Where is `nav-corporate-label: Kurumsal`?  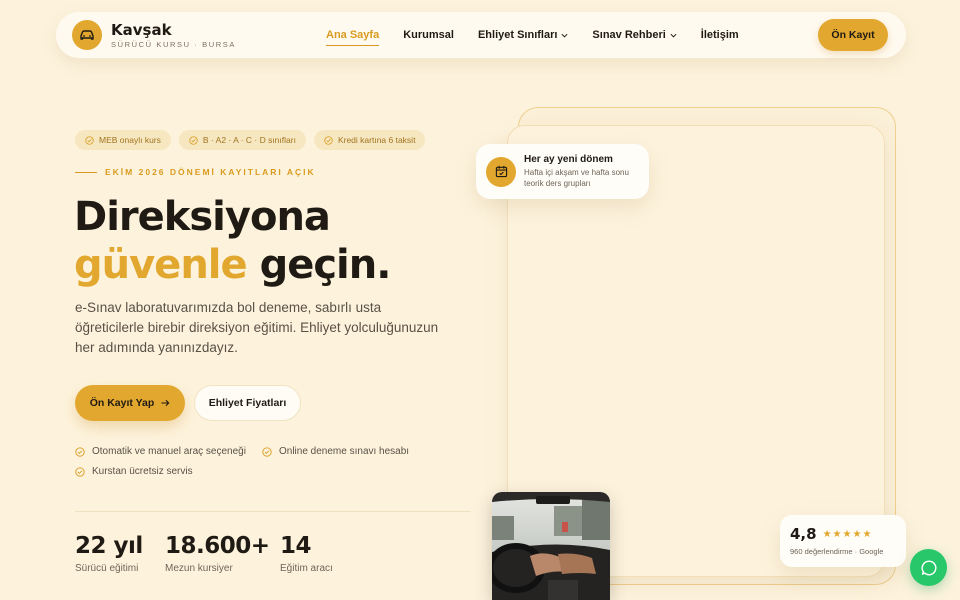 nav-corporate-label: Kurumsal is located at coordinates (428, 35).